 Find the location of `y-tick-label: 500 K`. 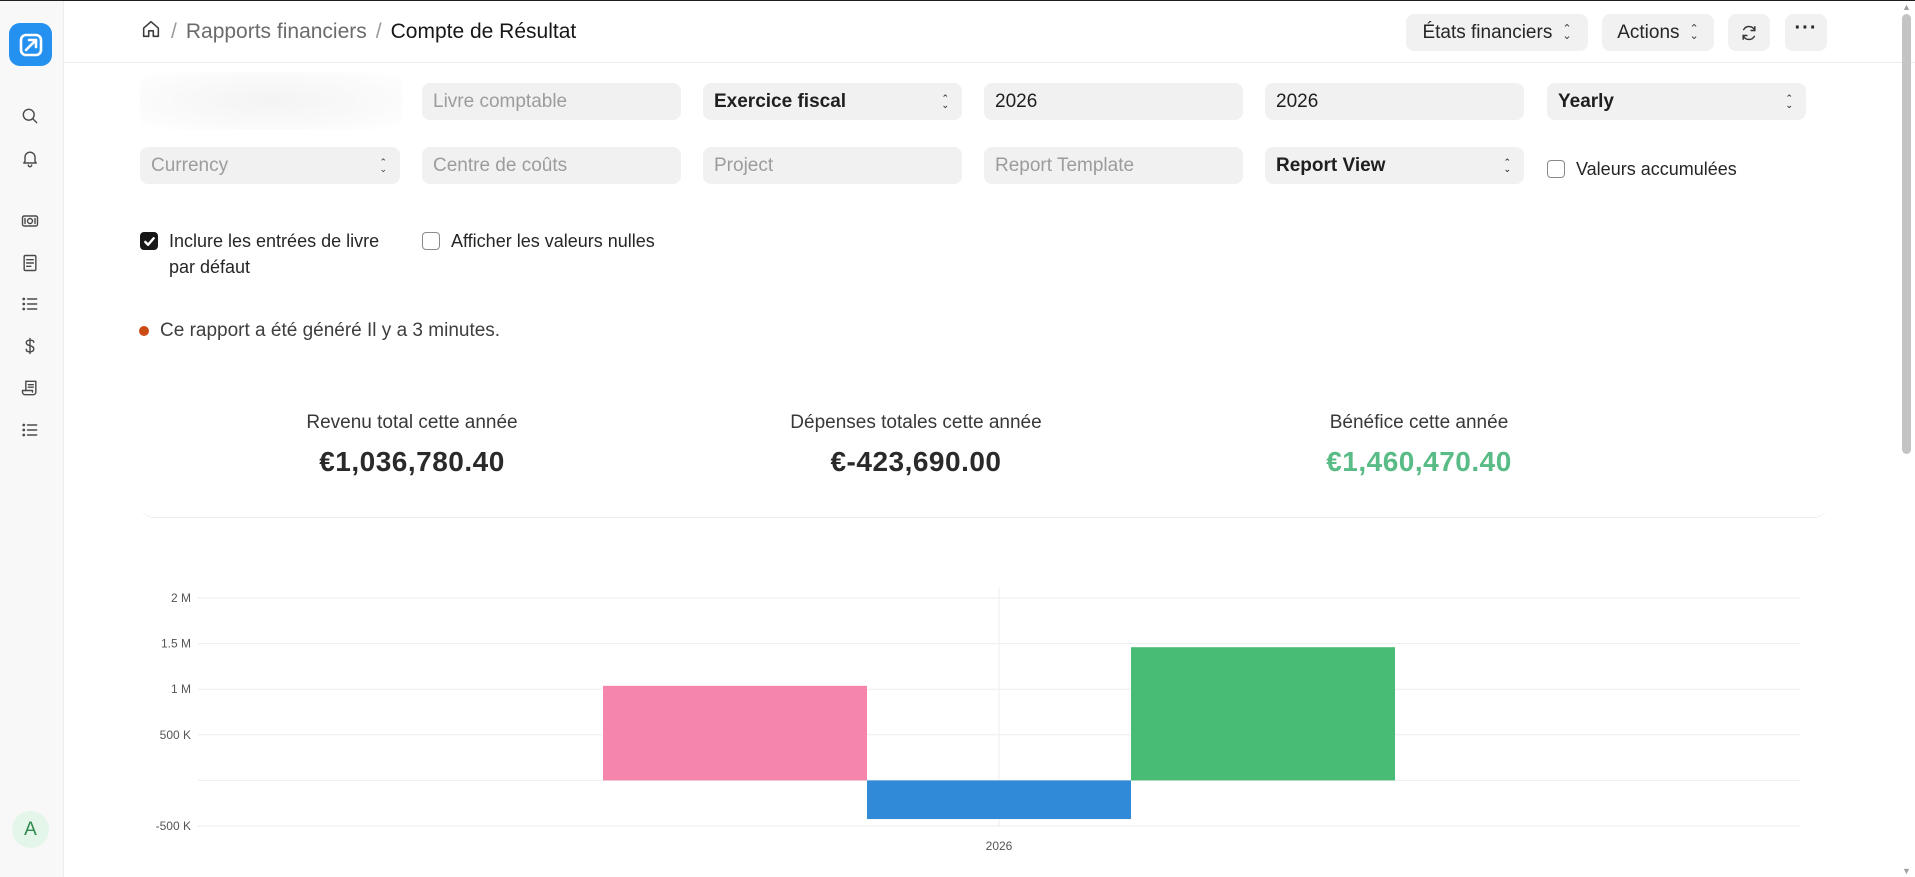

y-tick-label: 500 K is located at coordinates (175, 735).